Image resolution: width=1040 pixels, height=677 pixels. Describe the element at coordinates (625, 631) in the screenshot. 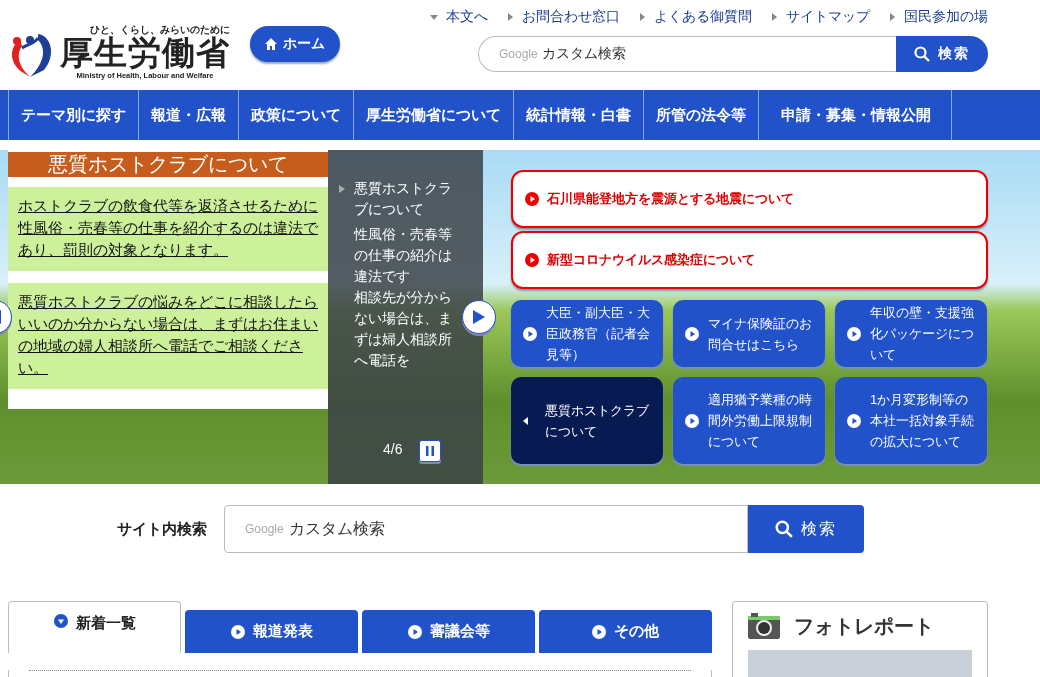

I see `news-tab: その他` at that location.